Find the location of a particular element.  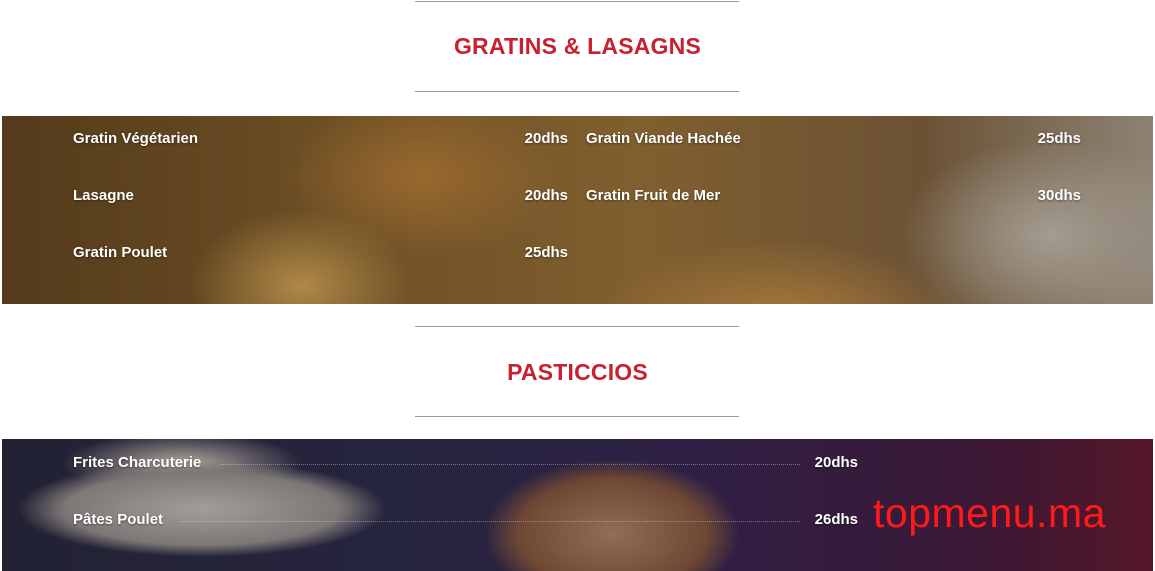

menu-item-name: Gratin Fruit de Mer is located at coordinates (653, 195).